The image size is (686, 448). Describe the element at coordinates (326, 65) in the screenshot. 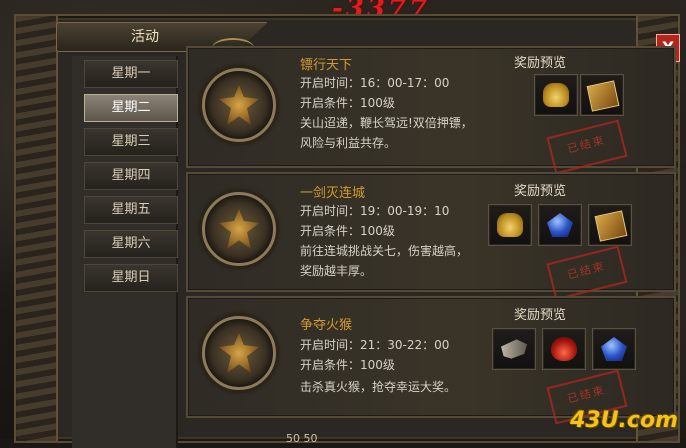

I see `activity-title: 镖行天下` at that location.